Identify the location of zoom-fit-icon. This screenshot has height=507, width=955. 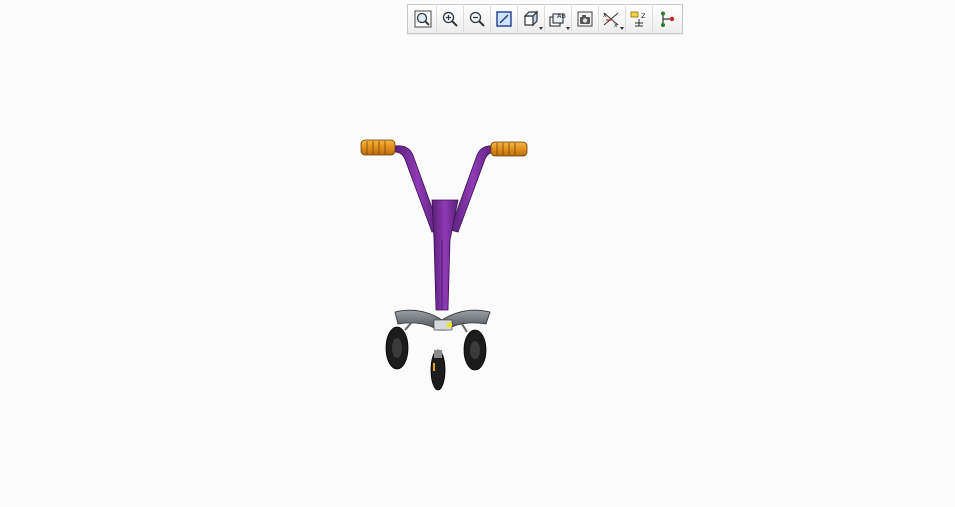
(423, 19).